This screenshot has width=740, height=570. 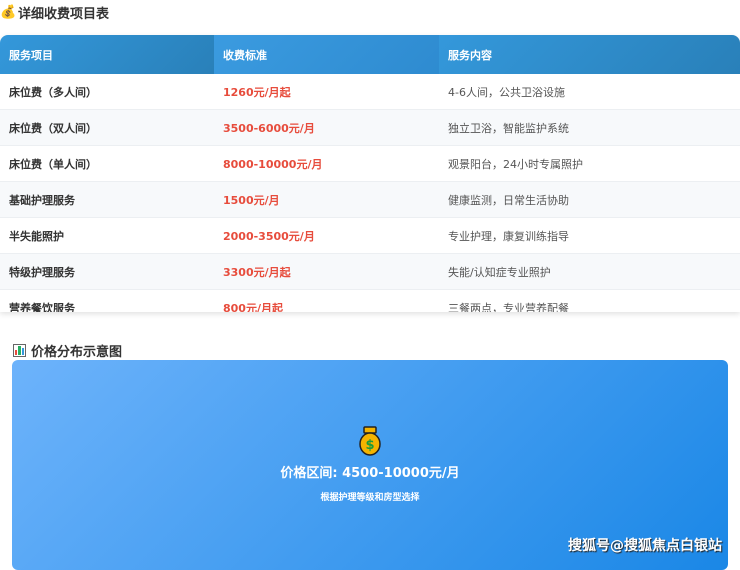 What do you see at coordinates (326, 199) in the screenshot?
I see `cell-price: 1500元/月` at bounding box center [326, 199].